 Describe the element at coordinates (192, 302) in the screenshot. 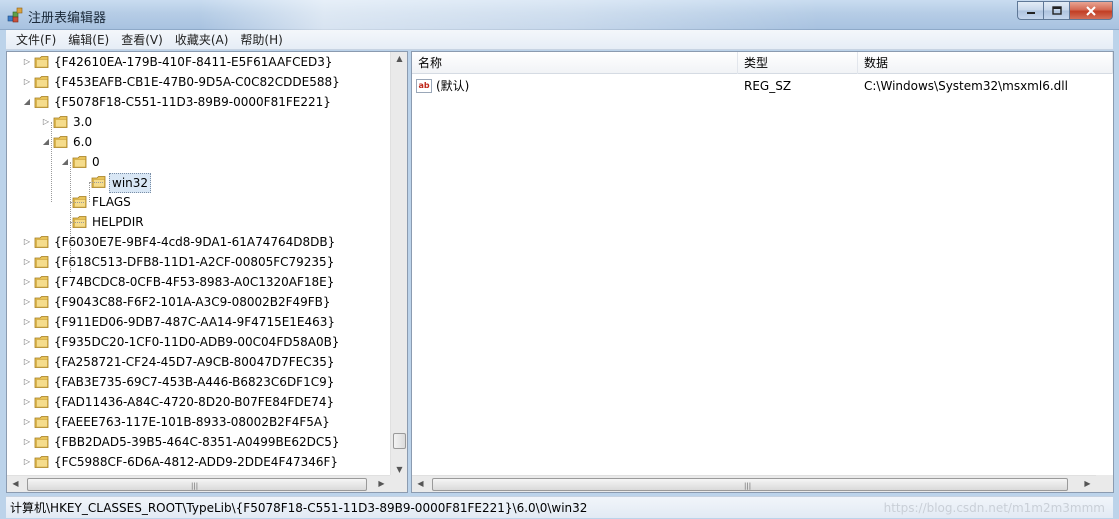

I see `tree-item-label: {F9043C88-F6F2-101A-A3C9-08002B2F49FB}` at that location.